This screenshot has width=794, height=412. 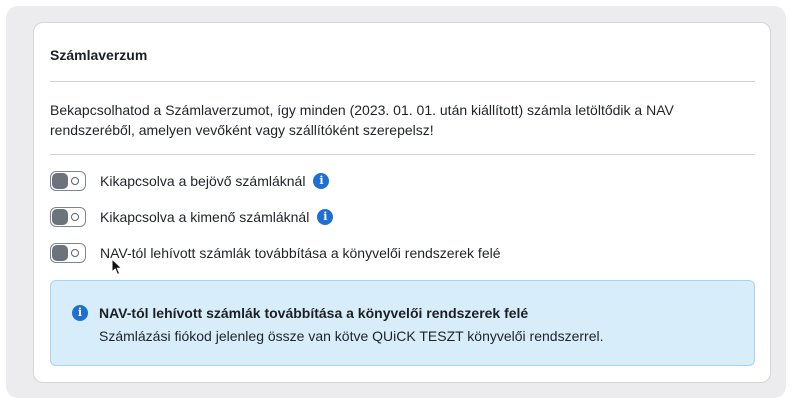 What do you see at coordinates (402, 81) in the screenshot?
I see `title-divider` at bounding box center [402, 81].